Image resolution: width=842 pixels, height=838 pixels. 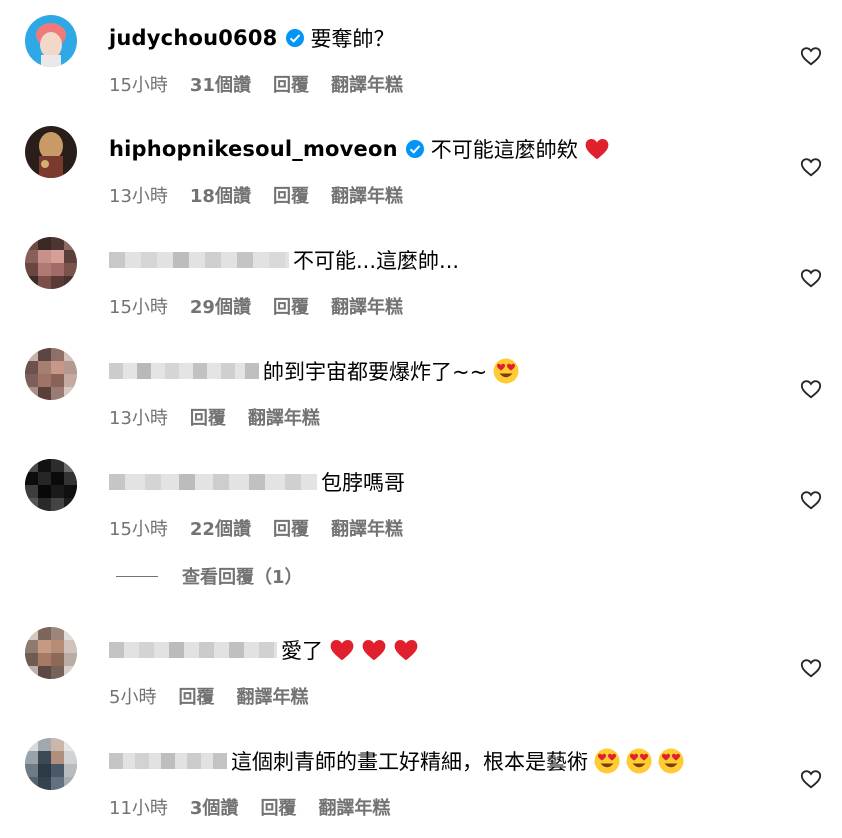 What do you see at coordinates (302, 651) in the screenshot?
I see `comment-text: 愛了` at bounding box center [302, 651].